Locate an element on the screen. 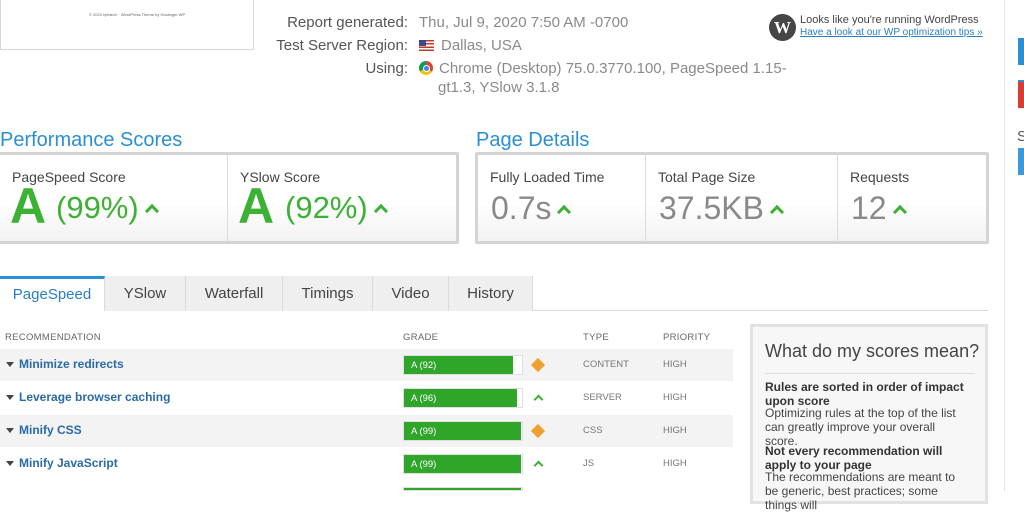 The height and width of the screenshot is (512, 1024). report-generated-value: Thu, Jul 9, 2020 7:50 AM -0700 is located at coordinates (524, 22).